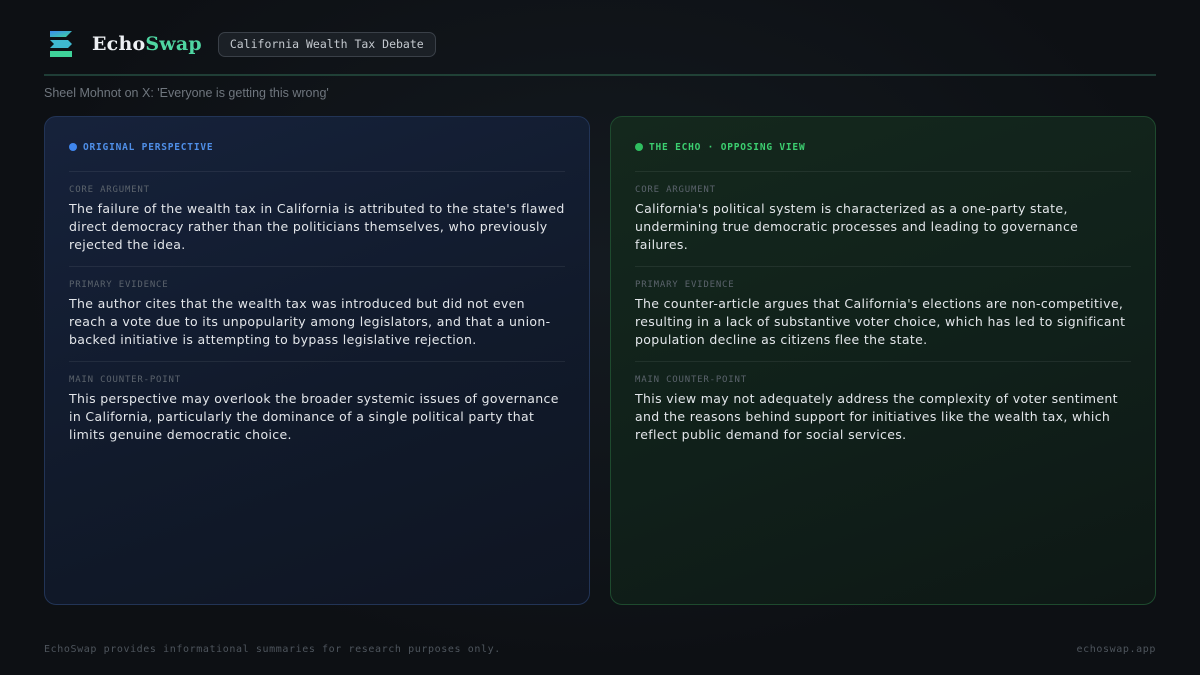  I want to click on echo-heading-text: THE ECHO · OPPOSING VIEW, so click(727, 147).